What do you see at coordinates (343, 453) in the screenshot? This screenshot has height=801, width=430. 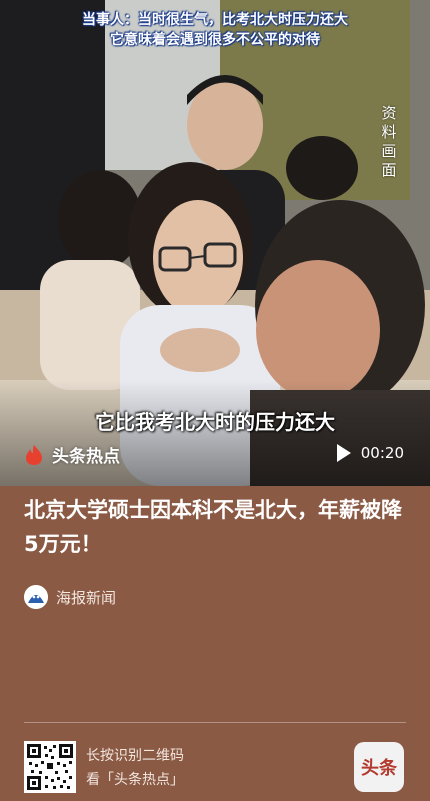 I see `play-icon` at bounding box center [343, 453].